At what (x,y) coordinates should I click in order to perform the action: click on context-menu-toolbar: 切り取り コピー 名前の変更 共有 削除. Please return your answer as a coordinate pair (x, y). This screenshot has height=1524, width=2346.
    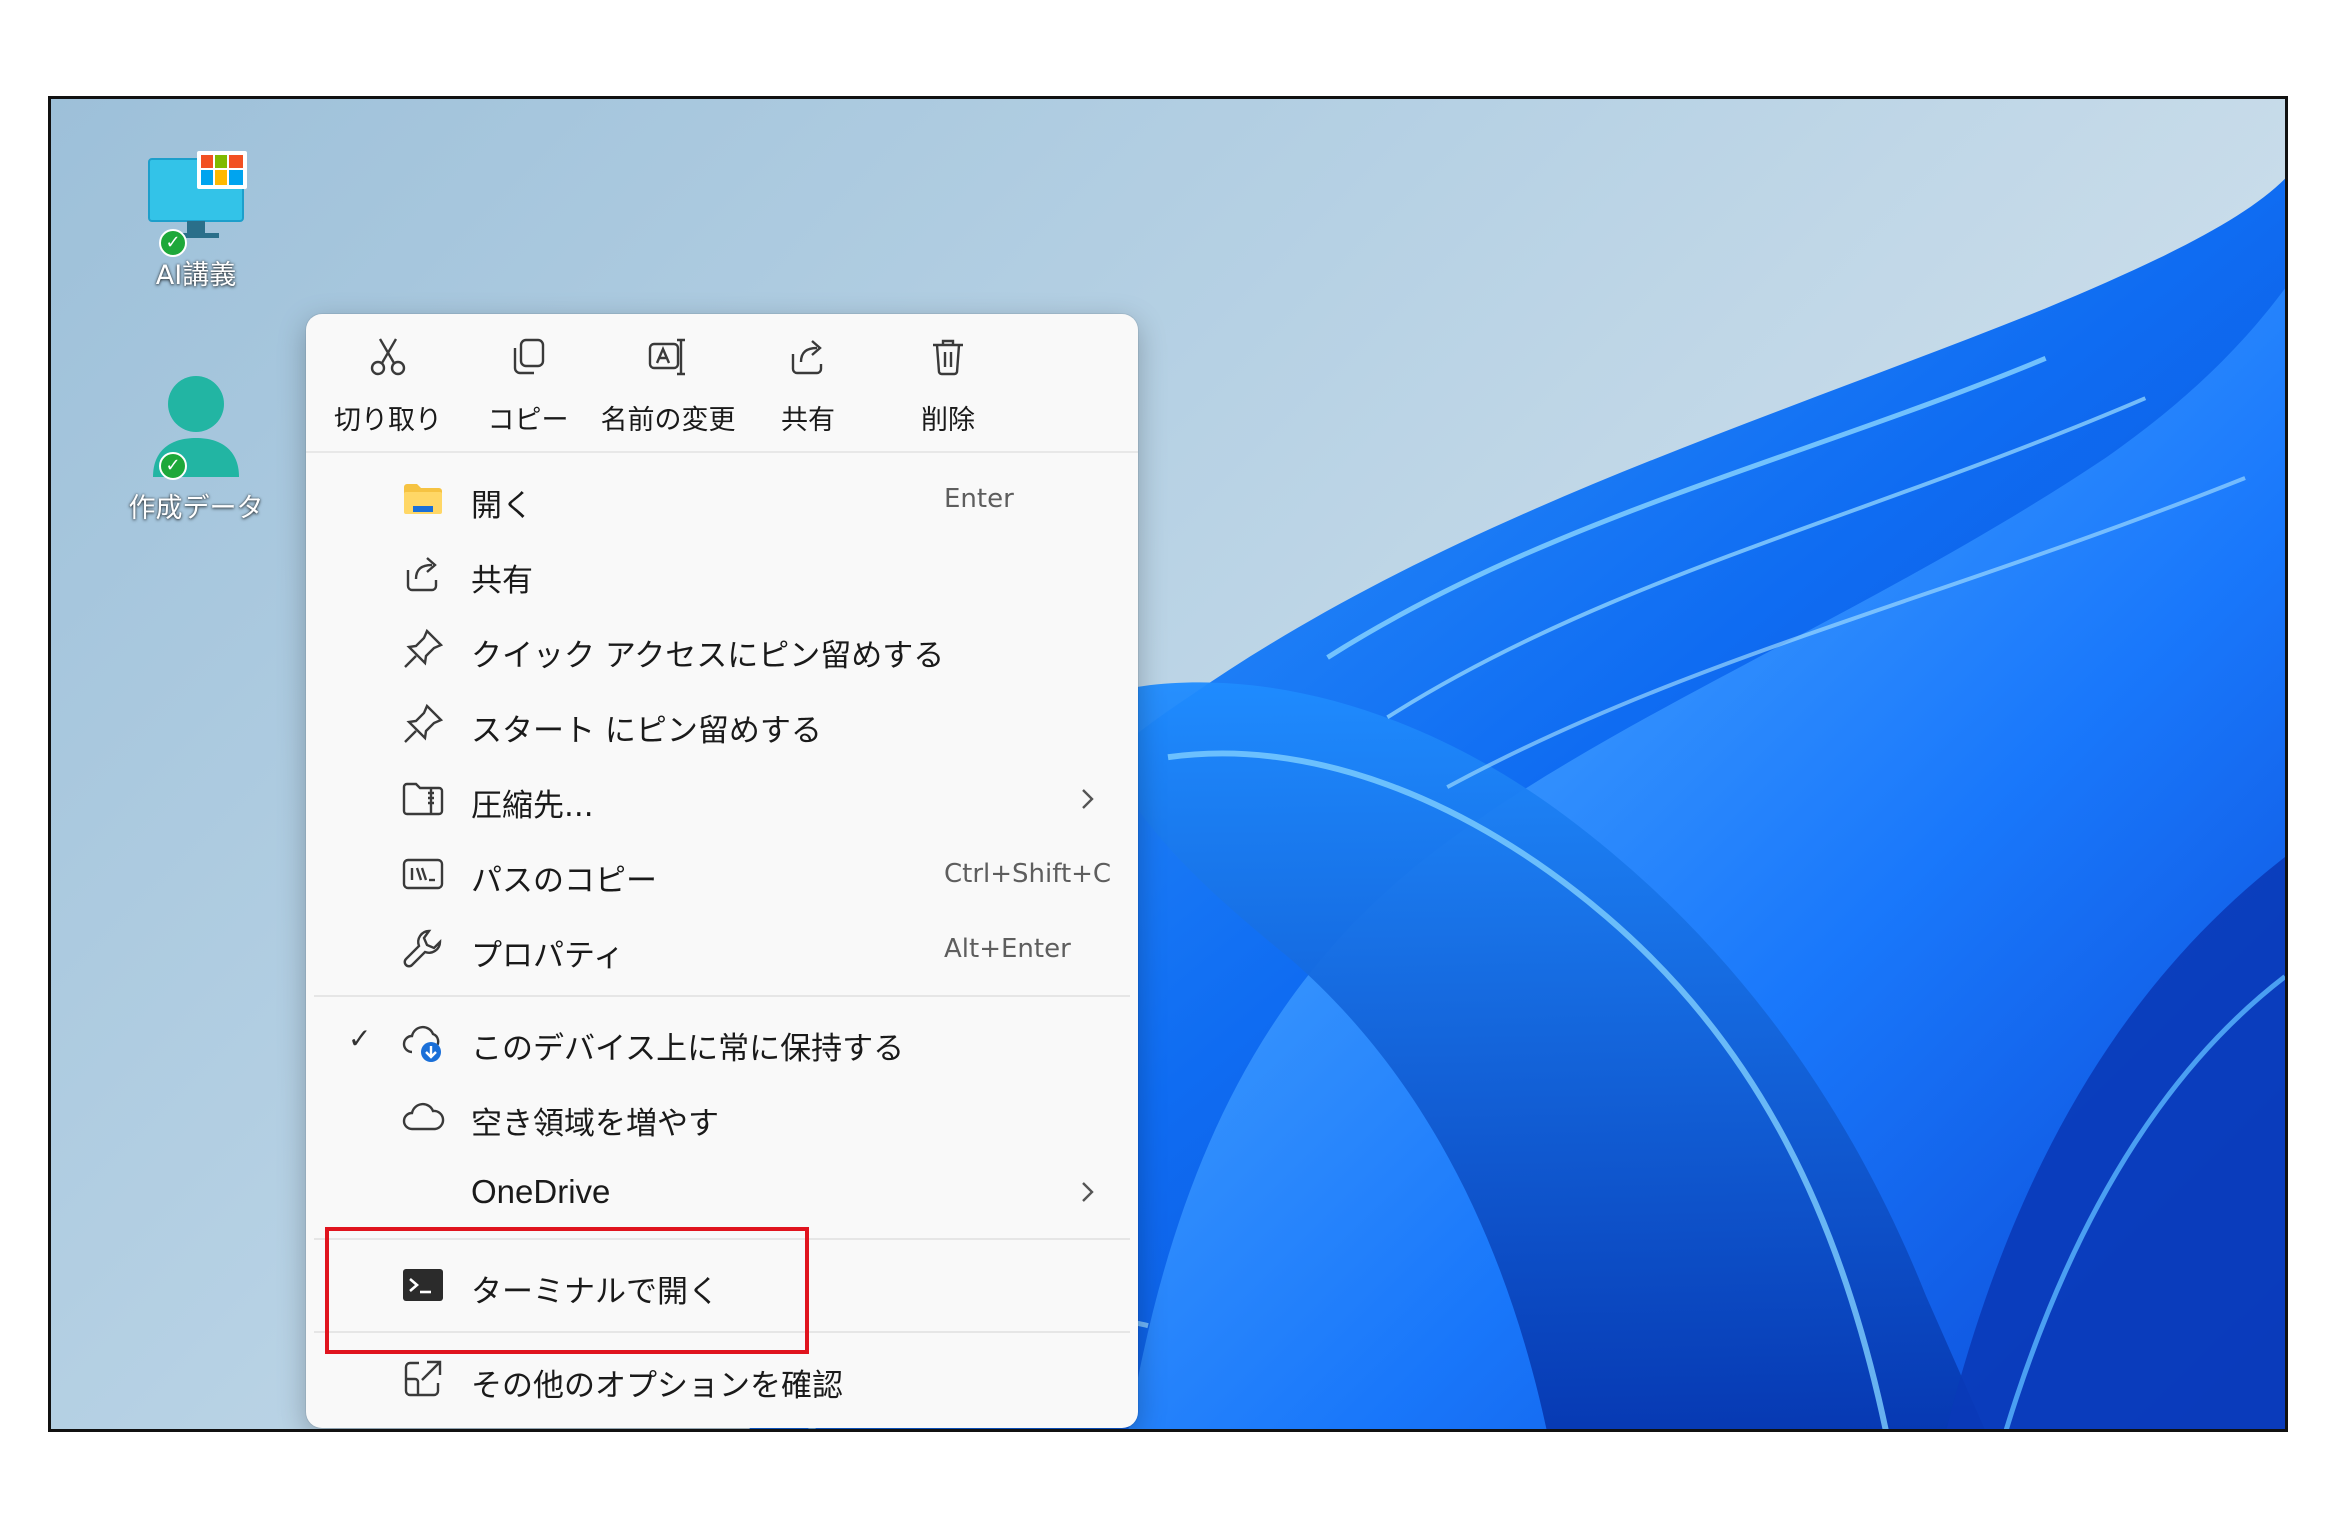
    Looking at the image, I should click on (722, 383).